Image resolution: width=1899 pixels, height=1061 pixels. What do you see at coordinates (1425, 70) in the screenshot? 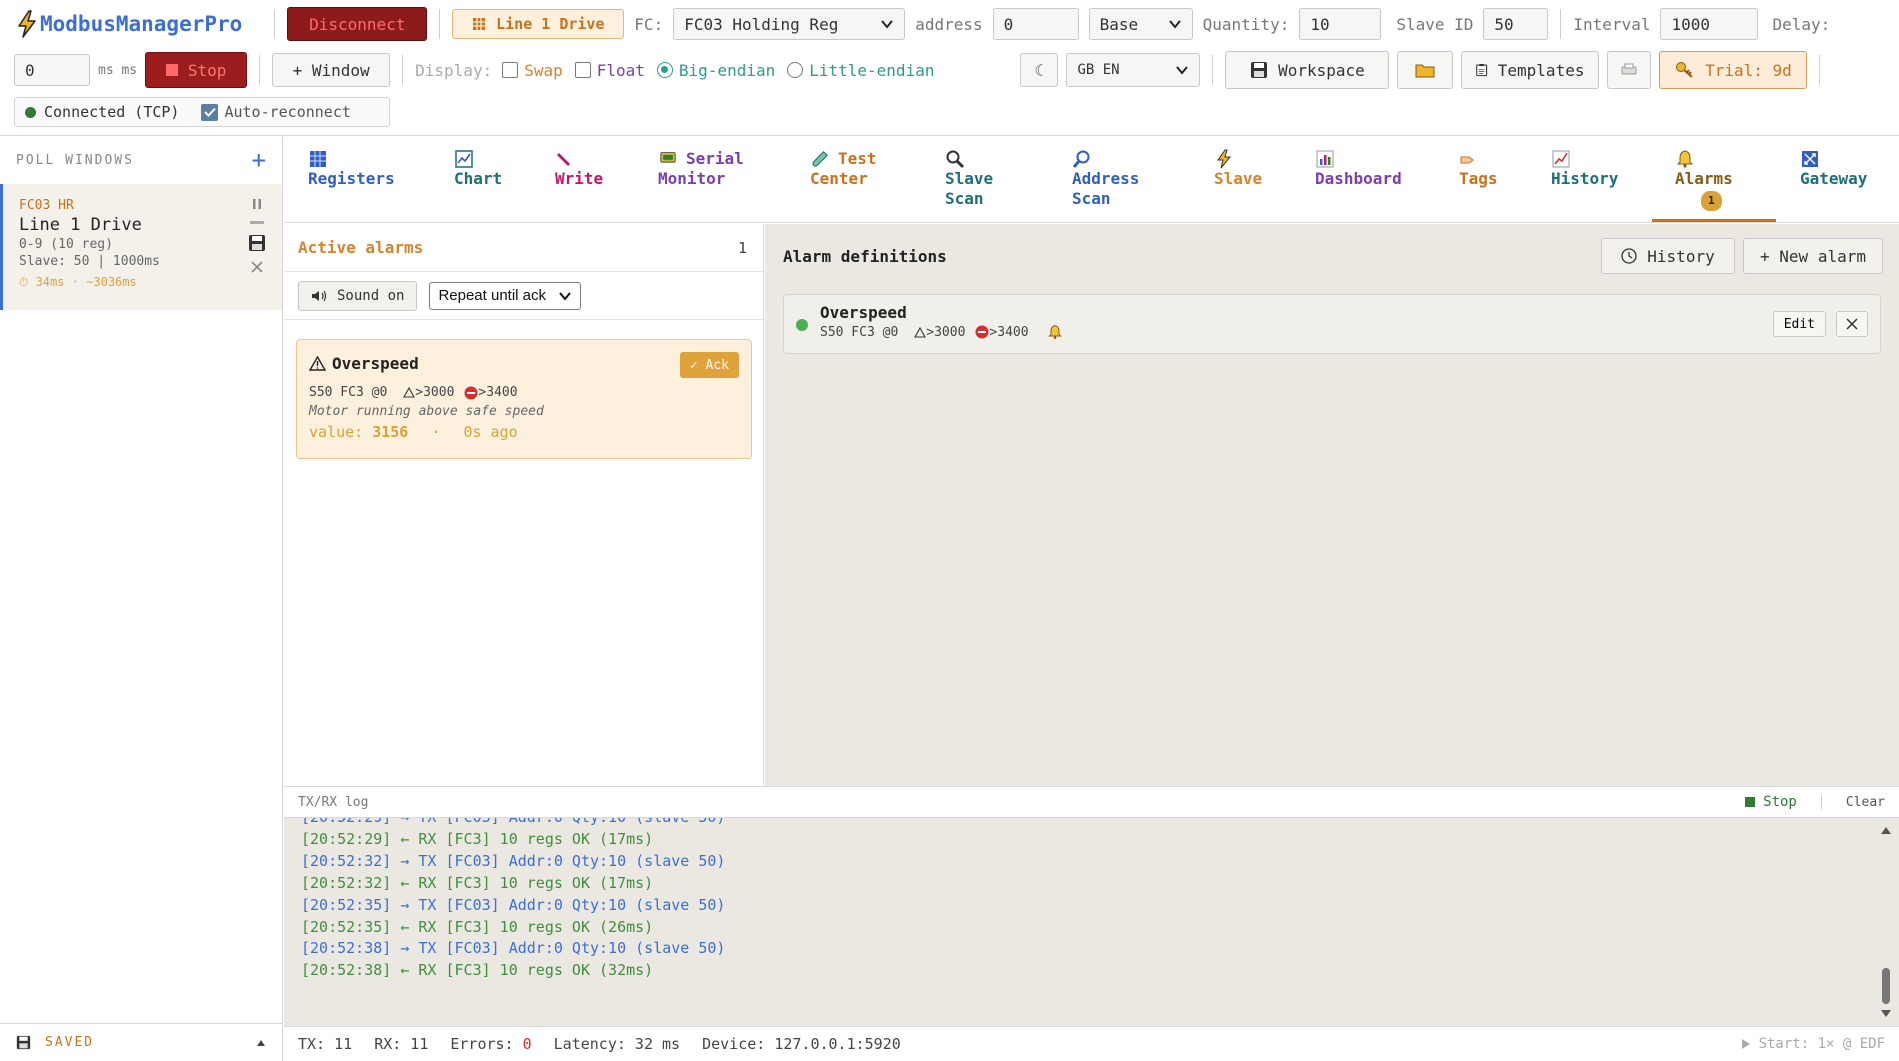
I see `open-folder-button` at bounding box center [1425, 70].